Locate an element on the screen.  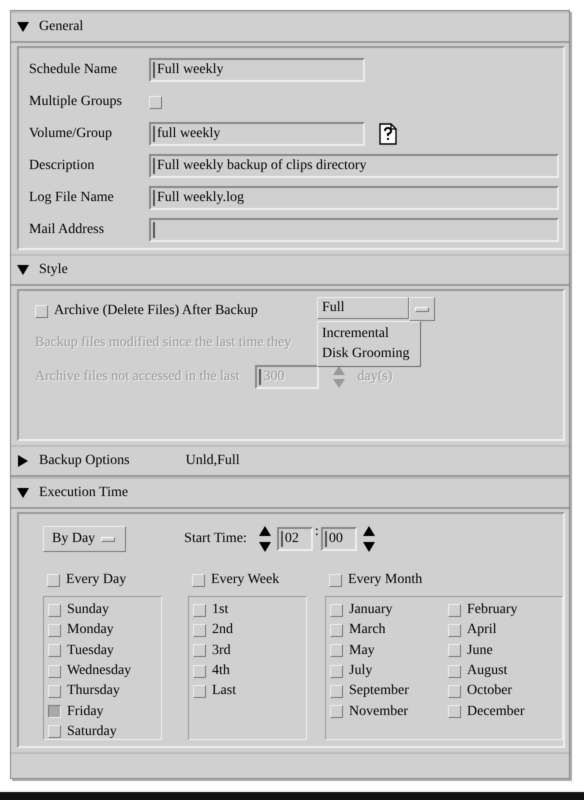
checkbox-label: 3rd is located at coordinates (221, 650).